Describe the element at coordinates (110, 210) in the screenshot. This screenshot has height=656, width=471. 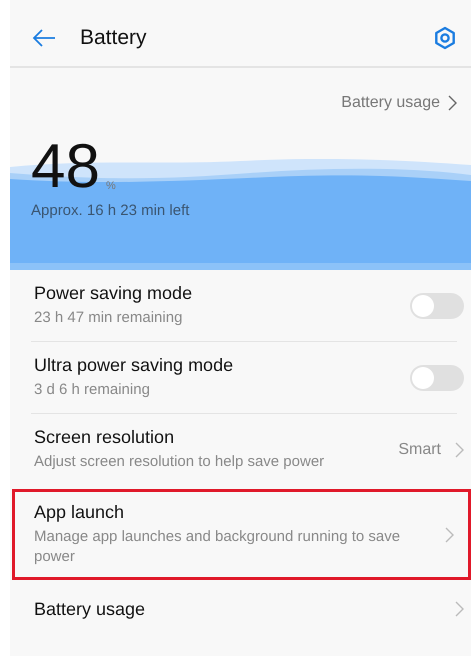
I see `time-remaining: Approx. 16 h 23 min left` at that location.